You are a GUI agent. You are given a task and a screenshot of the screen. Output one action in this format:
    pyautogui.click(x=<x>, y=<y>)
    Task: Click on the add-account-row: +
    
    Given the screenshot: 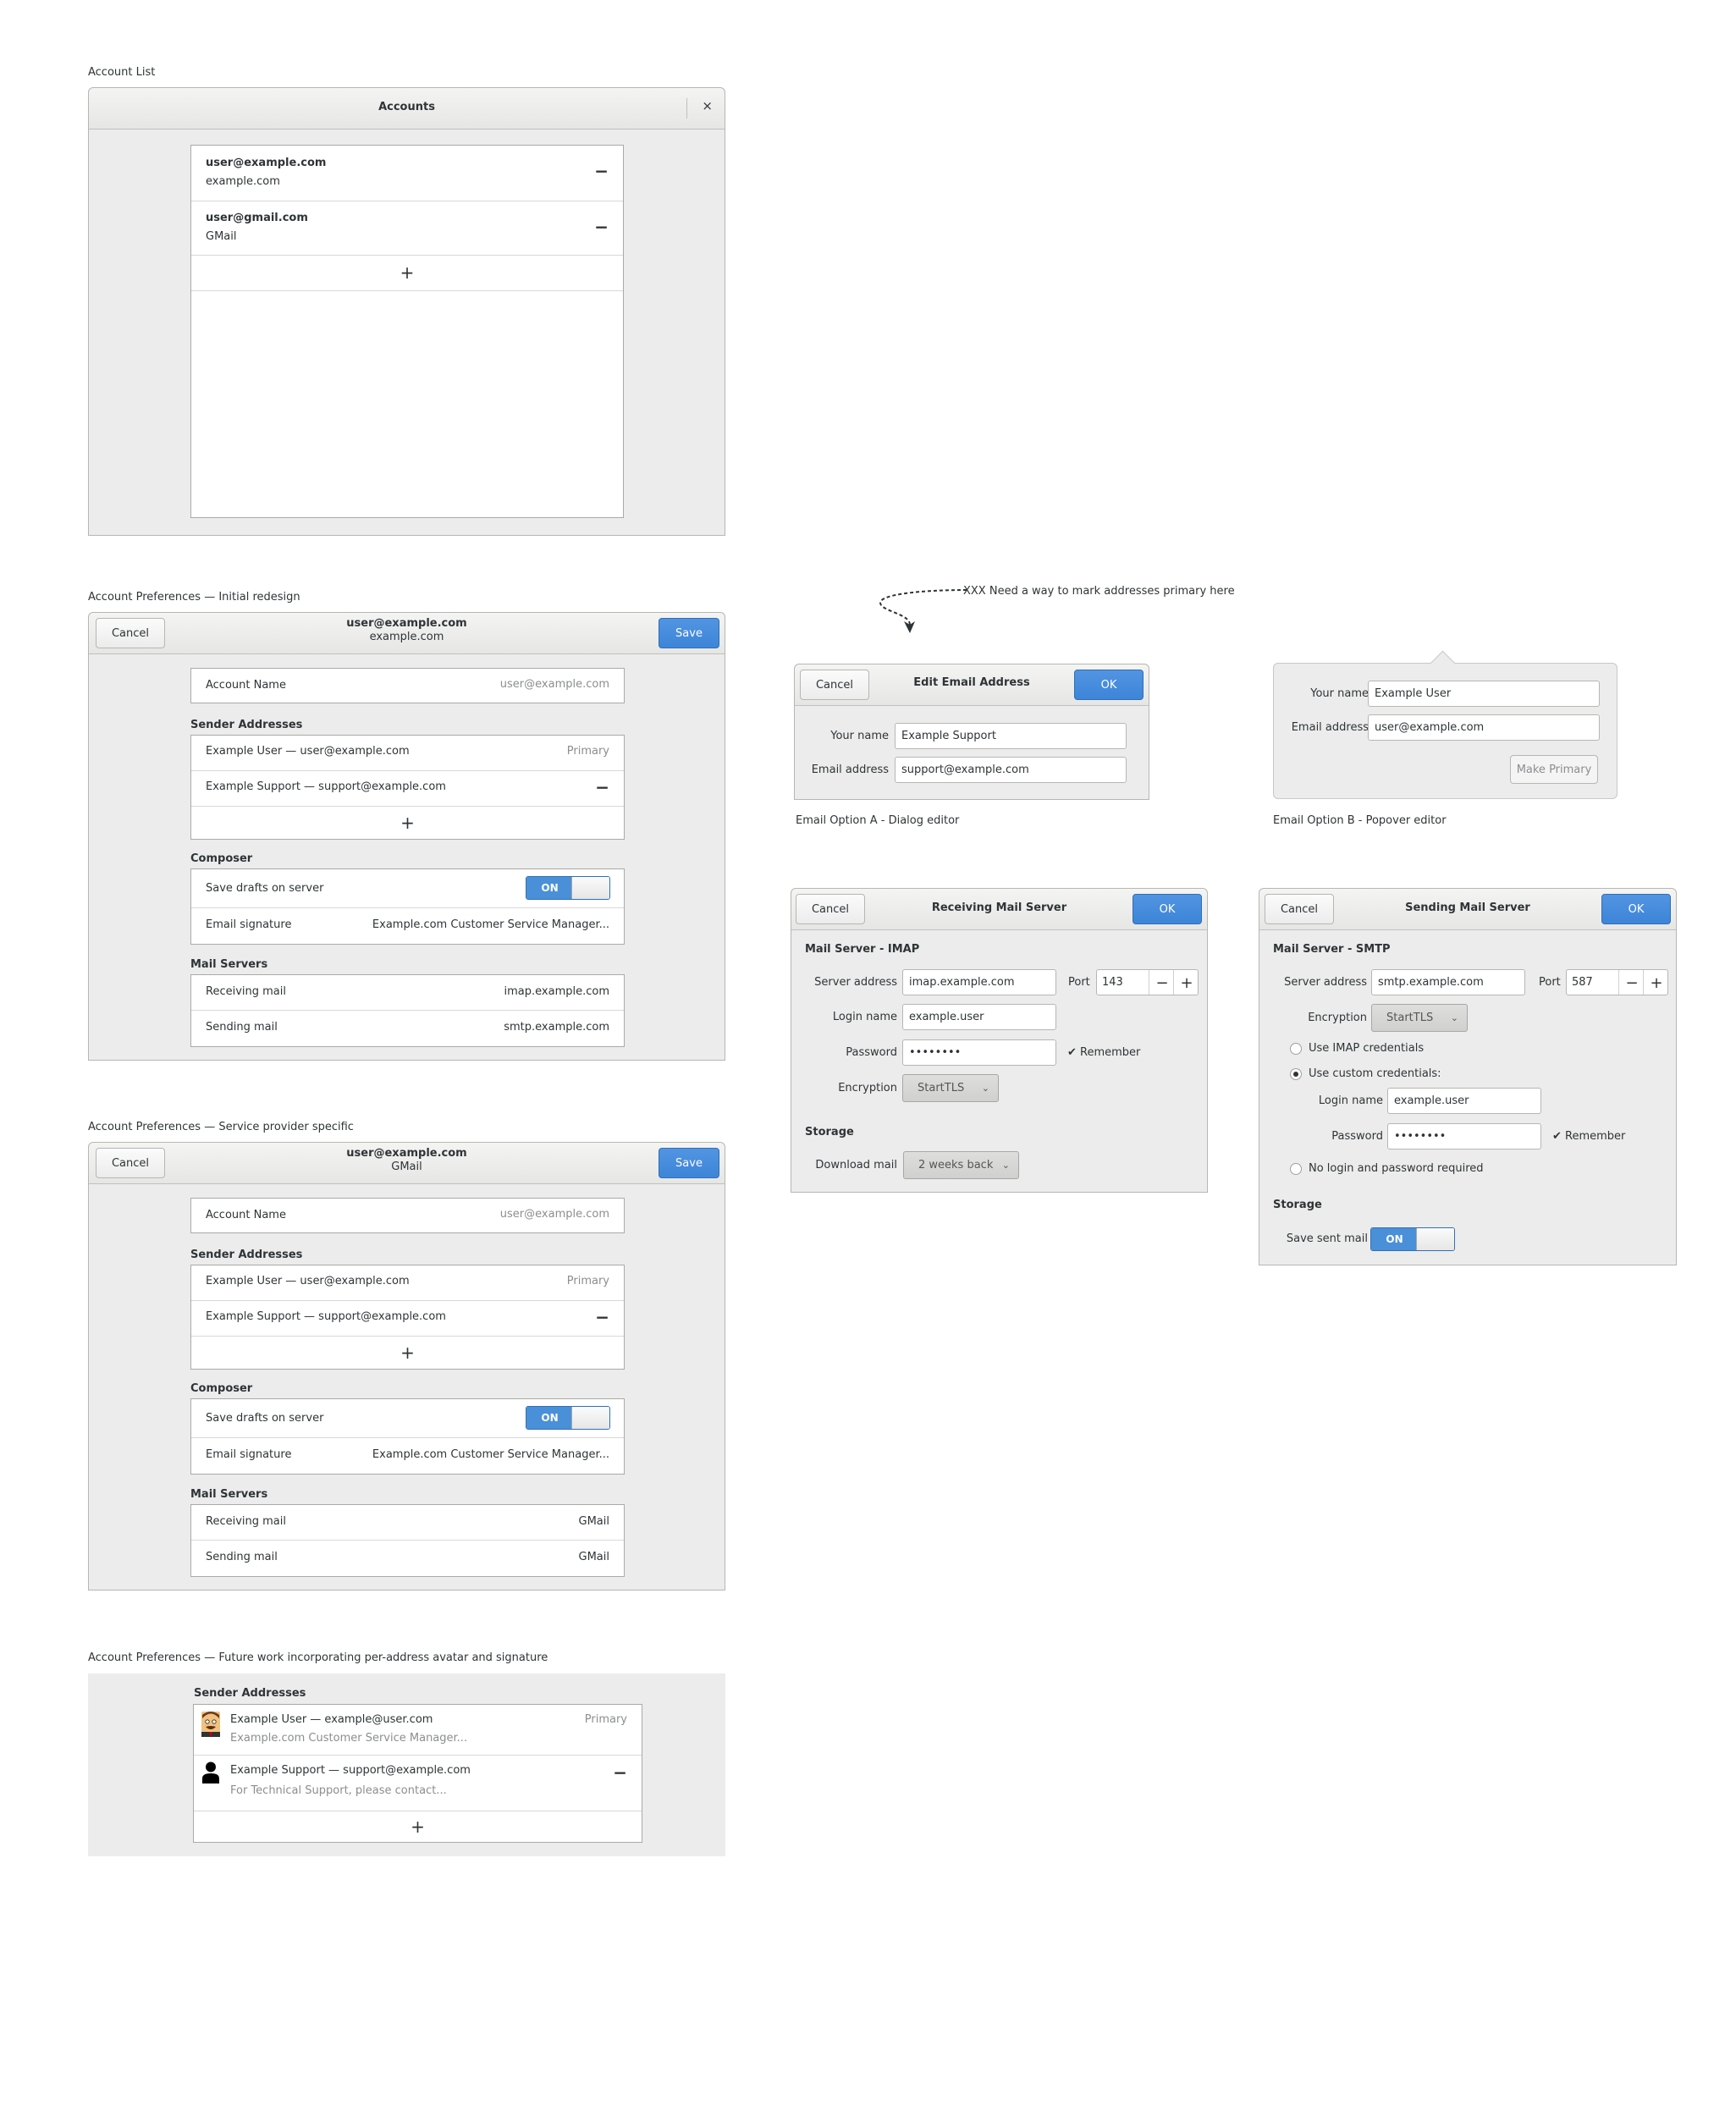 What is the action you would take?
    pyautogui.click(x=407, y=273)
    